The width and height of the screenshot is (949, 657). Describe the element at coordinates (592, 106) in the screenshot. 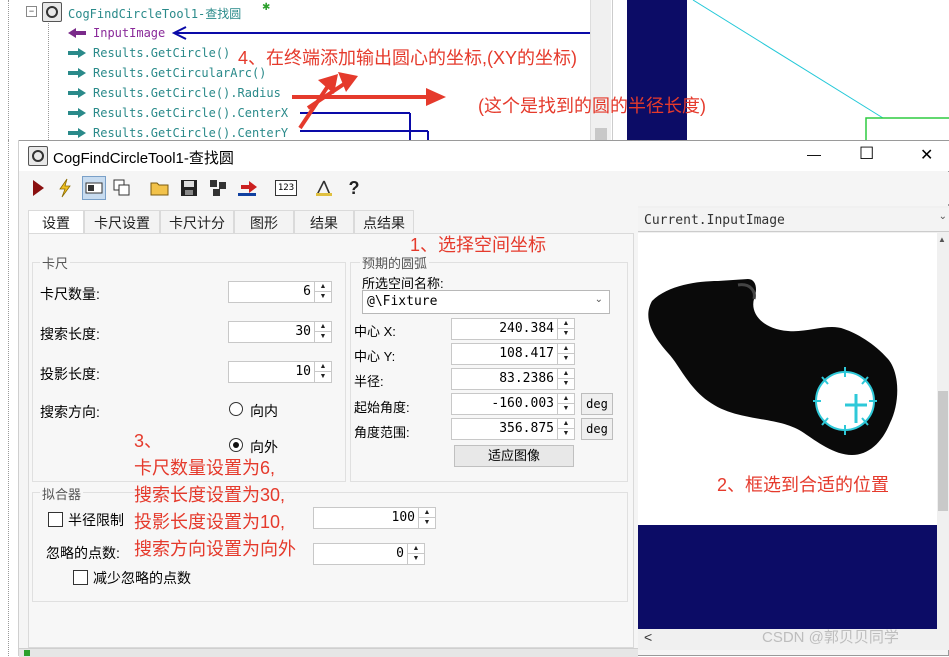

I see `annotation-note-radius: (这个是找到的圆的半径长度)` at that location.